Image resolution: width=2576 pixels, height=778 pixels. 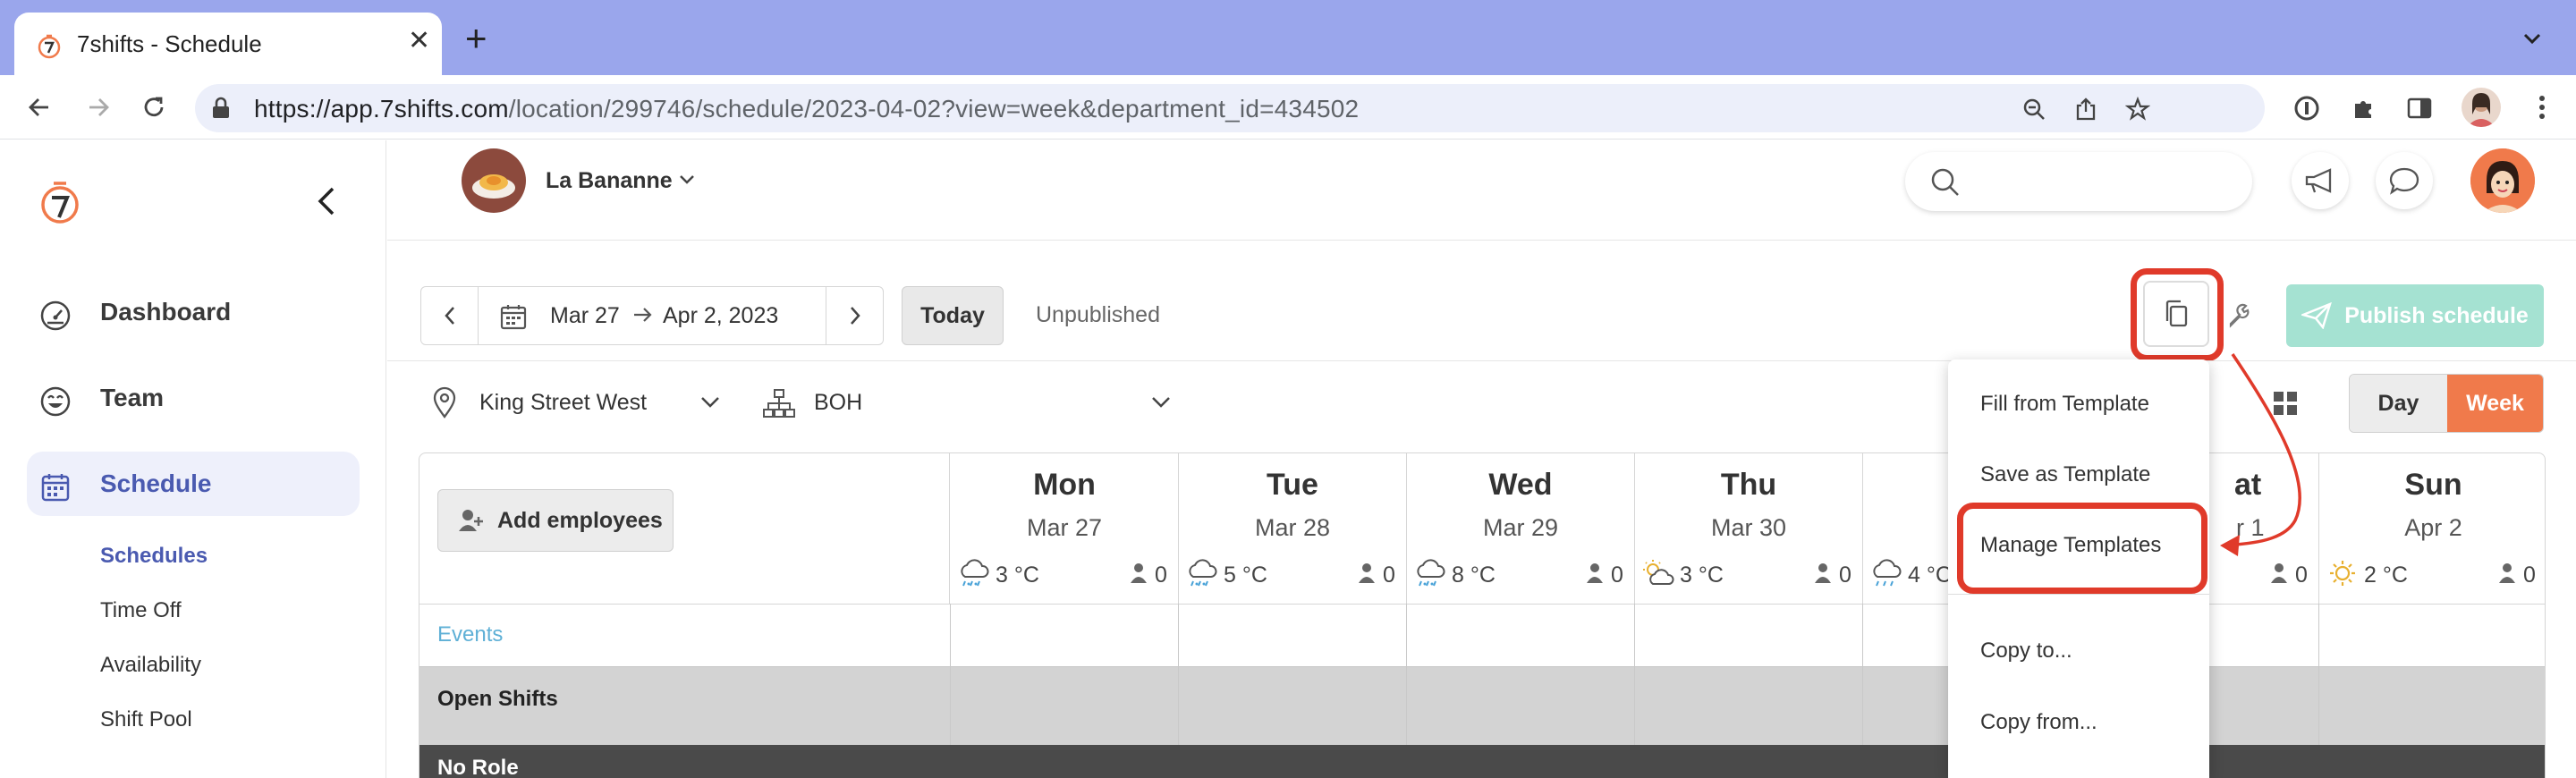 I want to click on publish-schedule-button: Publish schedule, so click(x=2415, y=315).